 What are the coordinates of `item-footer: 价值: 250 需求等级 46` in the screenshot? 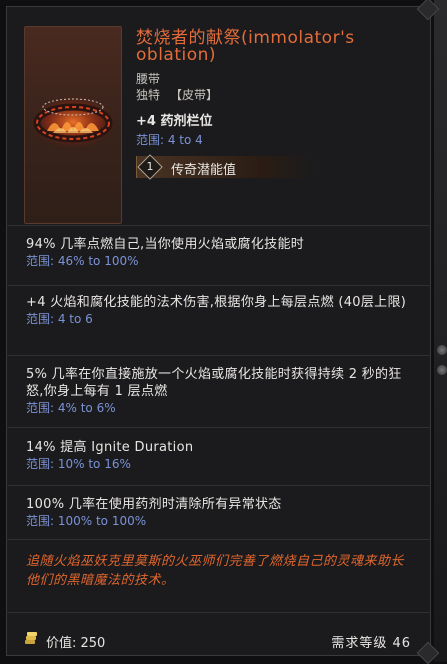 It's located at (218, 634).